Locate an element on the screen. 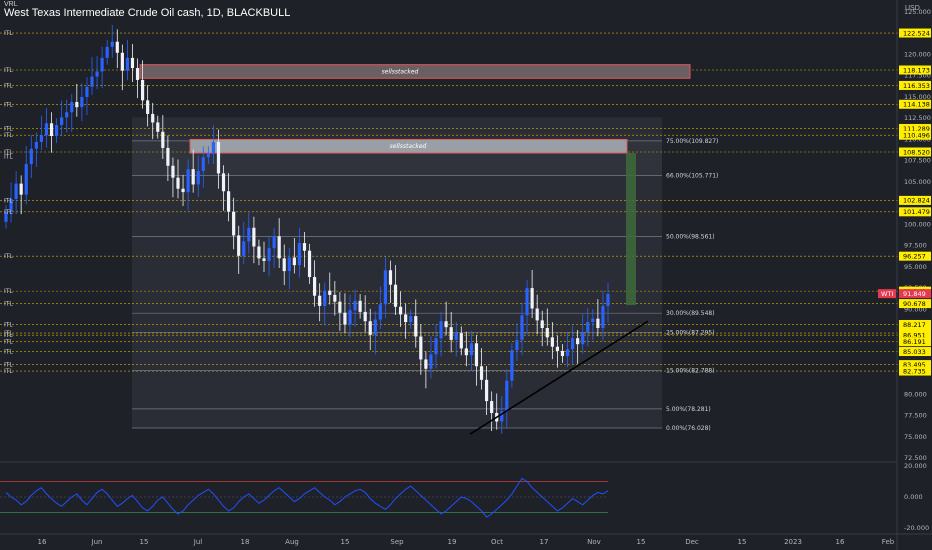 The height and width of the screenshot is (550, 932). itl-label-3: ITL is located at coordinates (8, 104).